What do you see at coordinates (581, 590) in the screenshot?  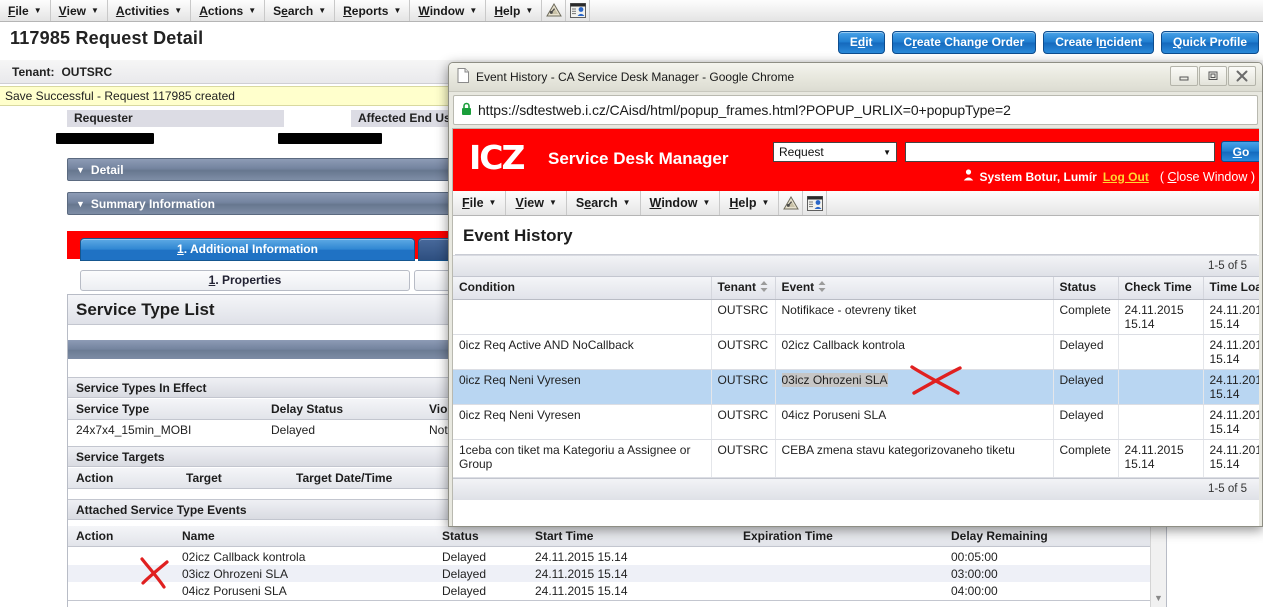 I see `cell-start-time: 24.11.2015 15.14` at bounding box center [581, 590].